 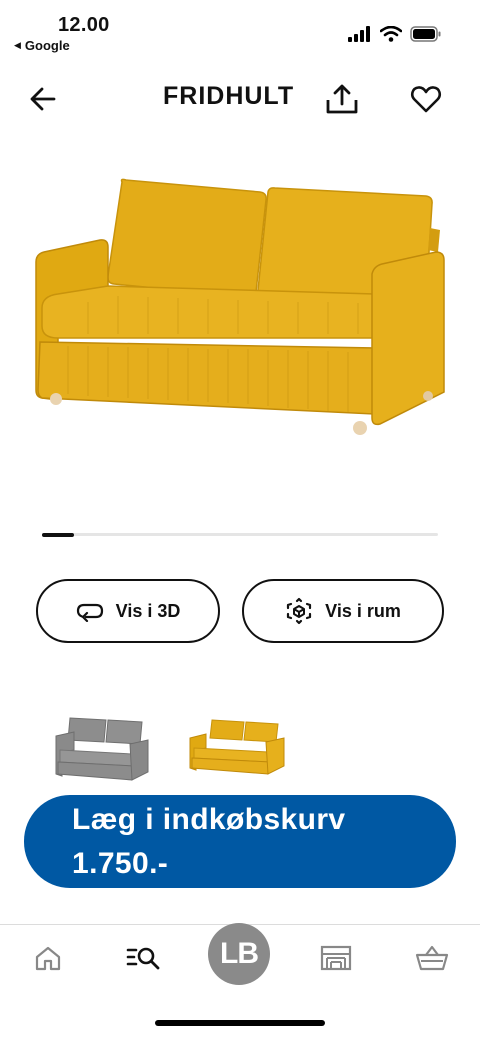 I want to click on home-icon, so click(x=48, y=958).